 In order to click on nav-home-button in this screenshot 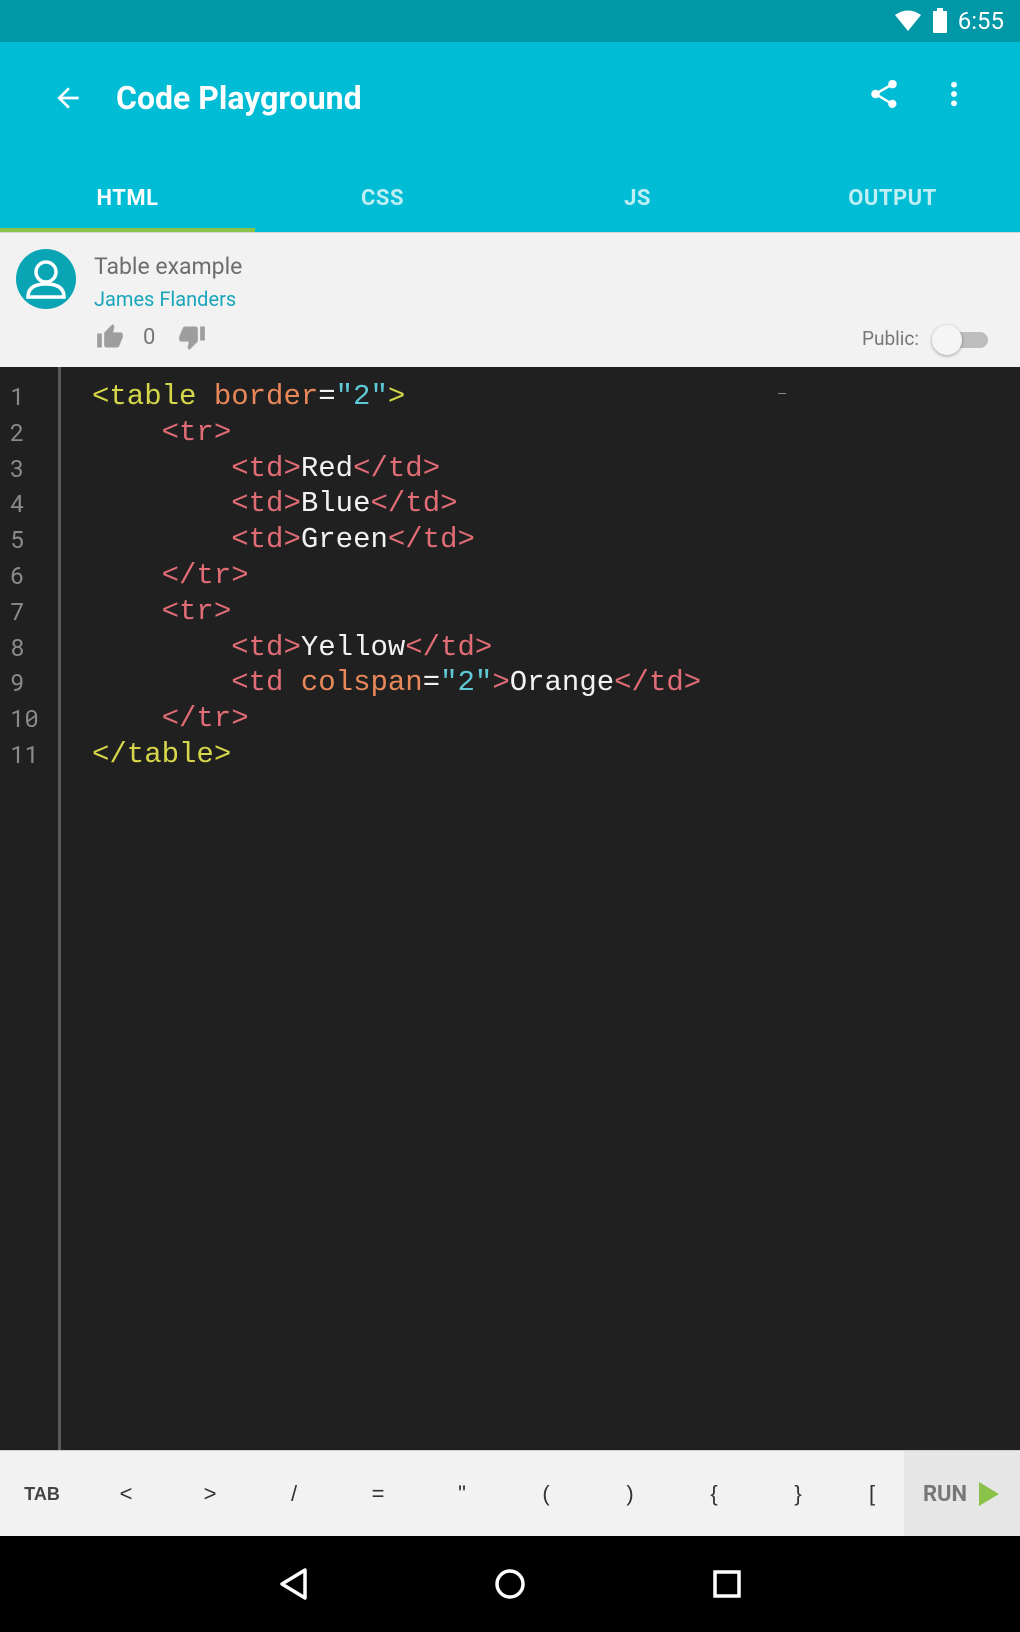, I will do `click(510, 1584)`.